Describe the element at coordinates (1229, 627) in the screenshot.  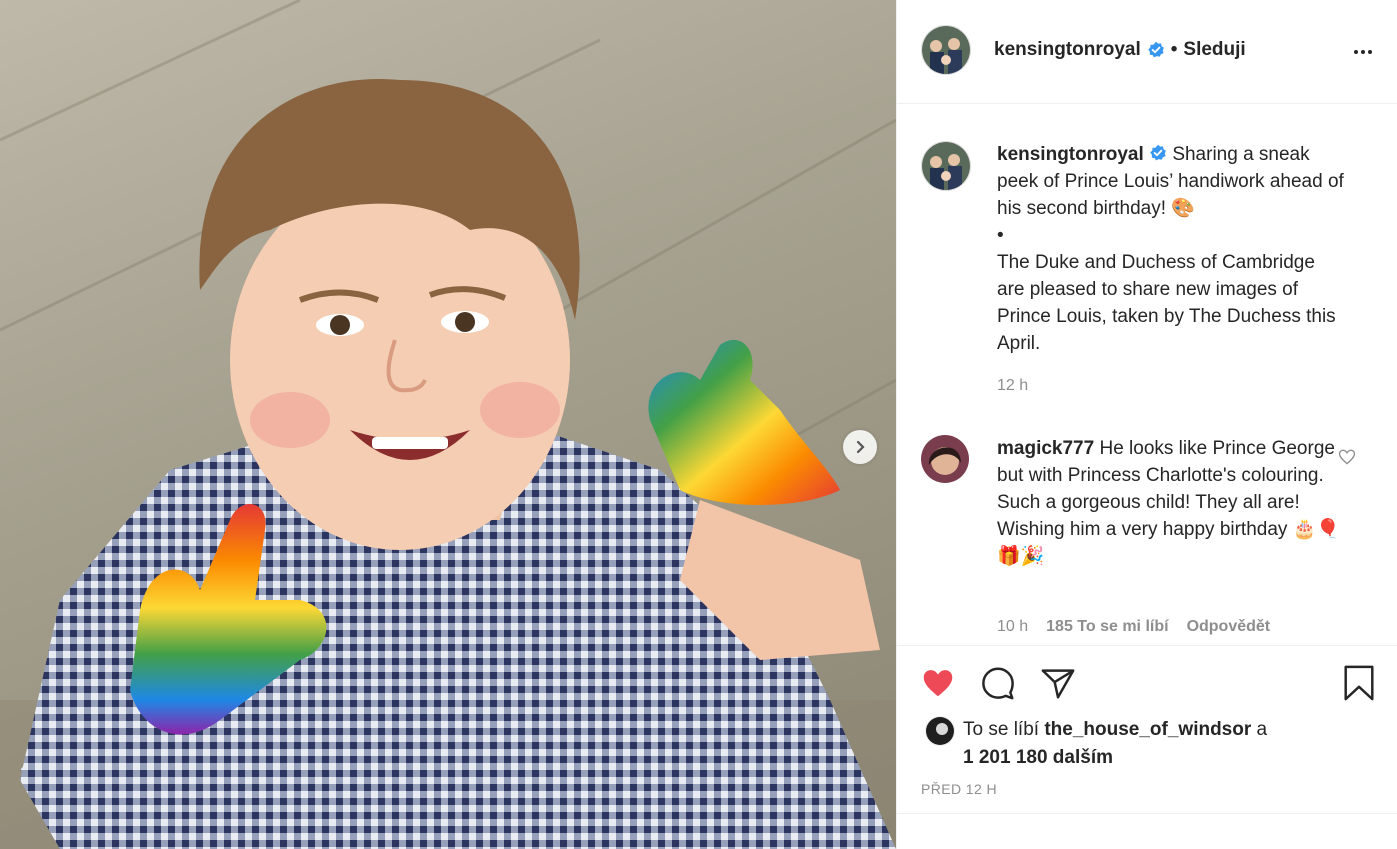
I see `reply-button: Odpovědět` at that location.